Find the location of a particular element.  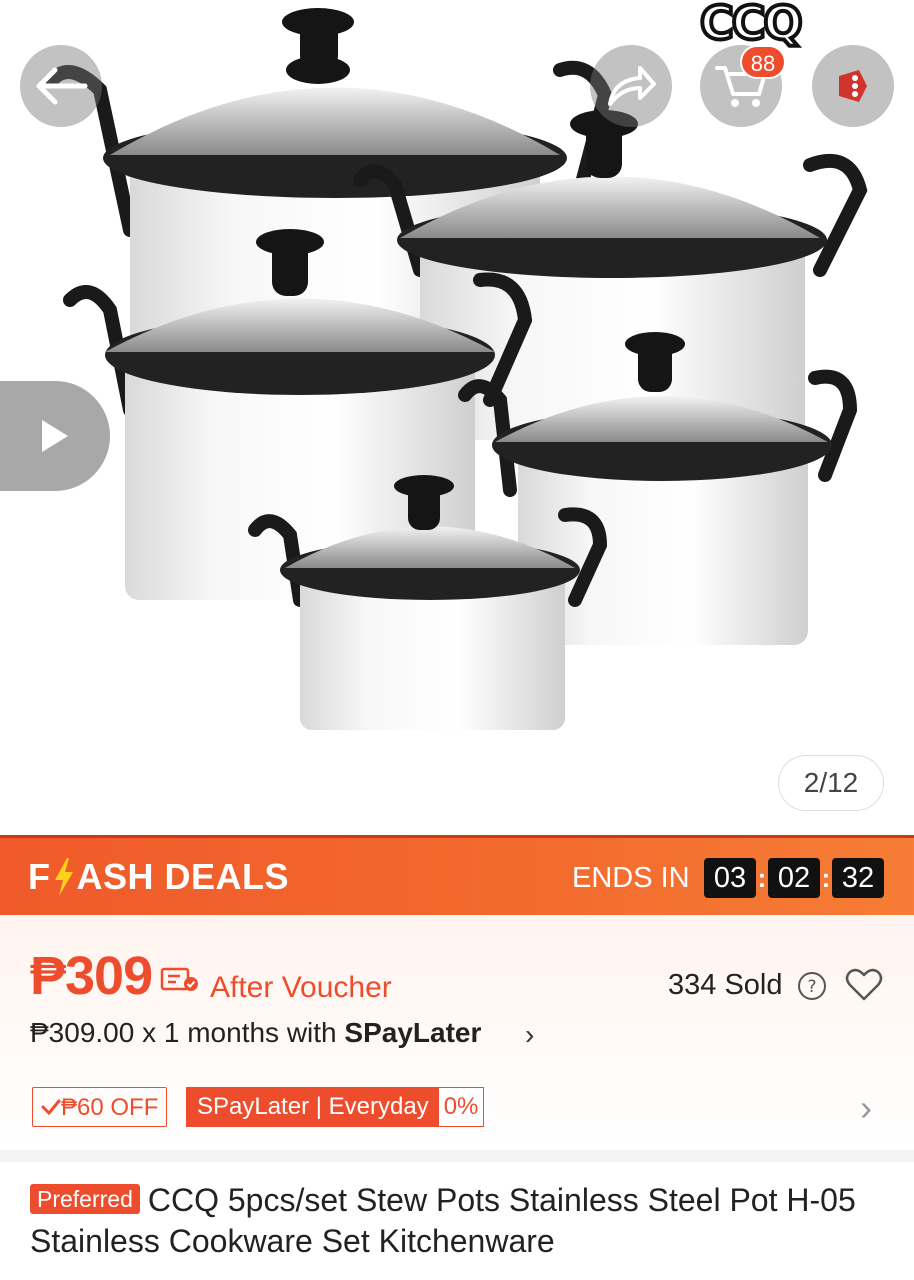

preferred-badge: Preferred is located at coordinates (85, 1199).